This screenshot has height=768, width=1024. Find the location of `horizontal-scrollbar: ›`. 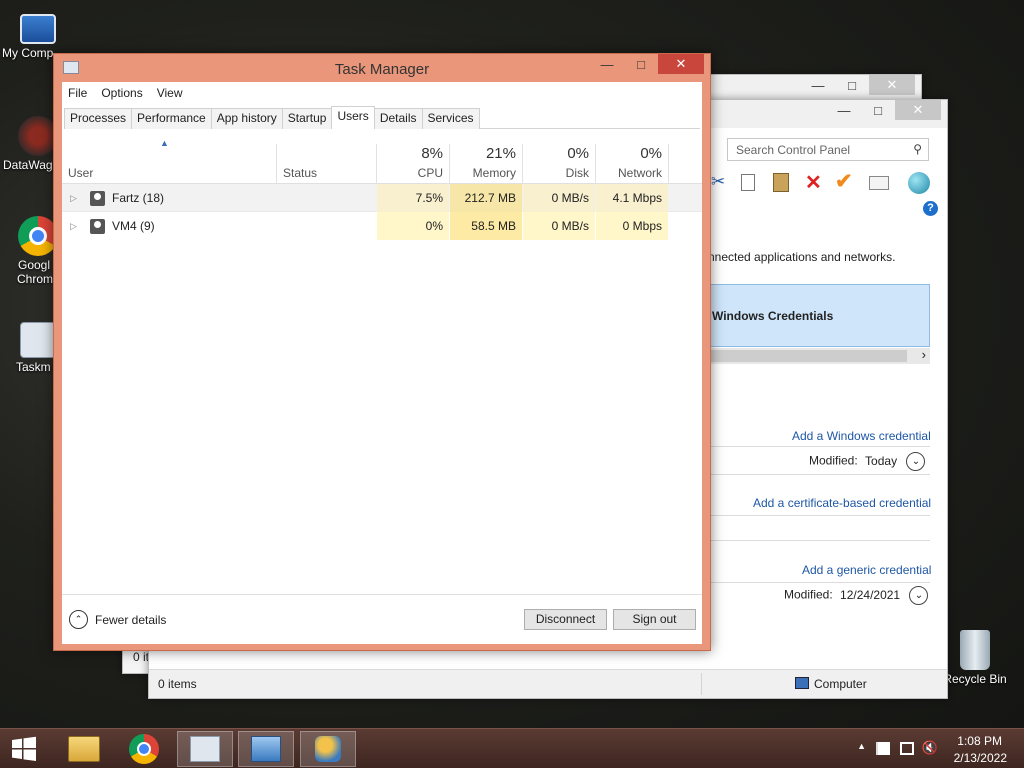

horizontal-scrollbar: › is located at coordinates (818, 355).